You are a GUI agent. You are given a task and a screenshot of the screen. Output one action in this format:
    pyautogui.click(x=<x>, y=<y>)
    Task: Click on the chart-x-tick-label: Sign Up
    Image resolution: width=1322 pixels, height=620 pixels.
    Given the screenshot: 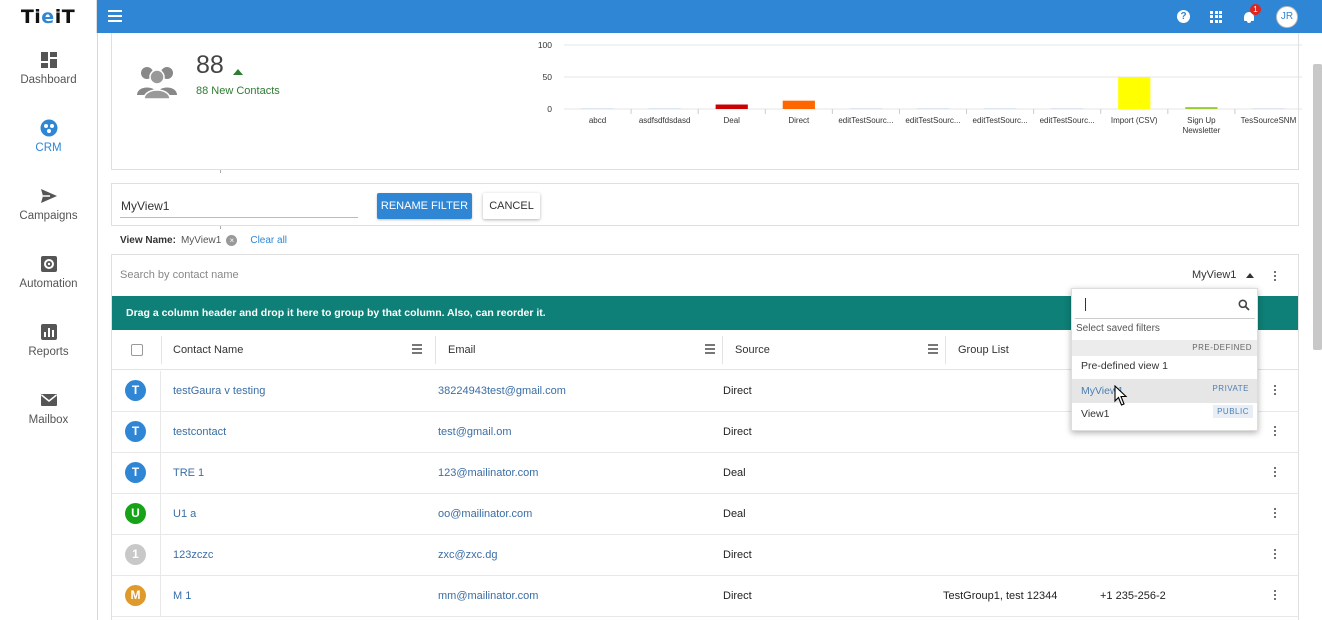 What is the action you would take?
    pyautogui.click(x=1201, y=120)
    